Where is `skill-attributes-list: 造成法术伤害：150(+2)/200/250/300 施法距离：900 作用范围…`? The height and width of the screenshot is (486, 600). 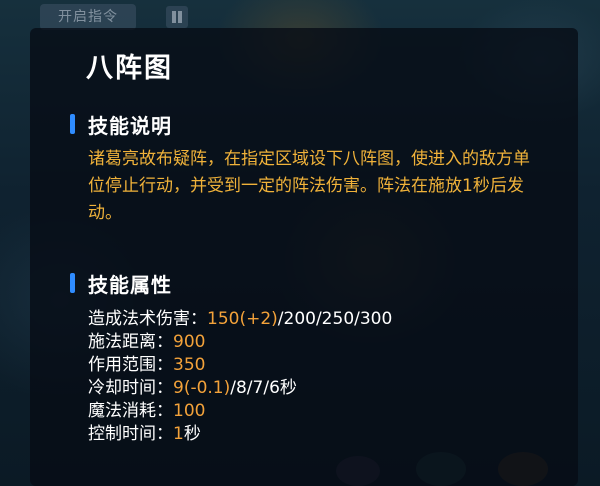 skill-attributes-list: 造成法术伤害：150(+2)/200/250/300 施法距离：900 作用范围… is located at coordinates (240, 377).